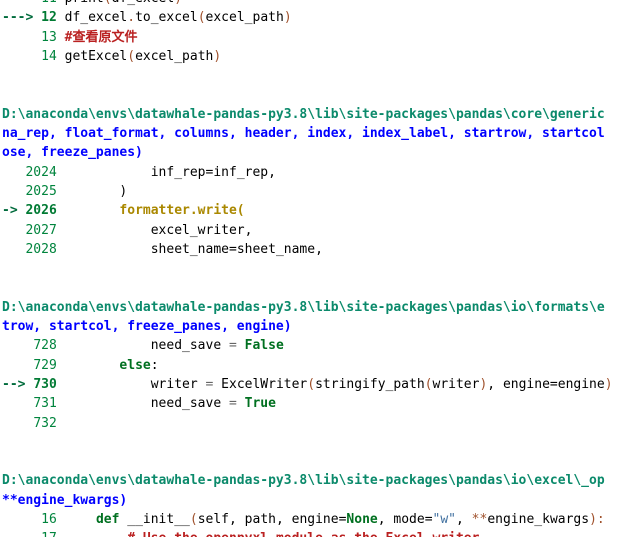  I want to click on source-line-number: 16, so click(49, 520).